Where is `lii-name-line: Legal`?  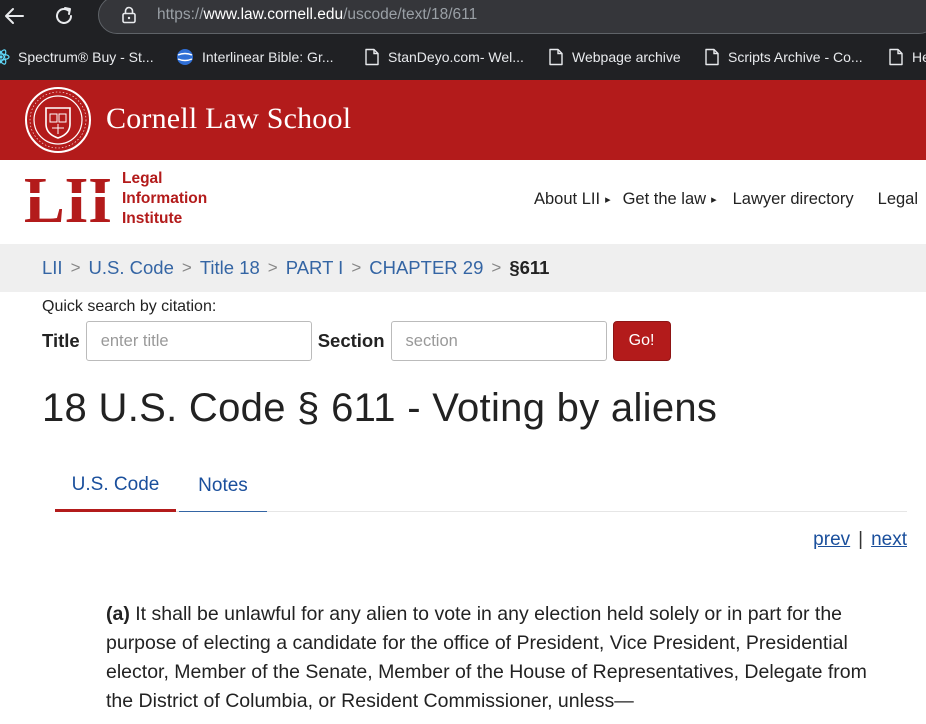
lii-name-line: Legal is located at coordinates (142, 178).